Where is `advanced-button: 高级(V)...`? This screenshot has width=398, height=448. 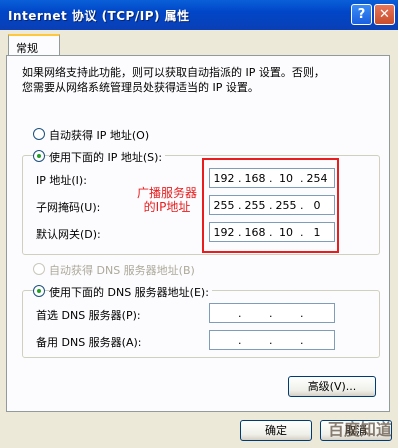 advanced-button: 高级(V)... is located at coordinates (332, 386).